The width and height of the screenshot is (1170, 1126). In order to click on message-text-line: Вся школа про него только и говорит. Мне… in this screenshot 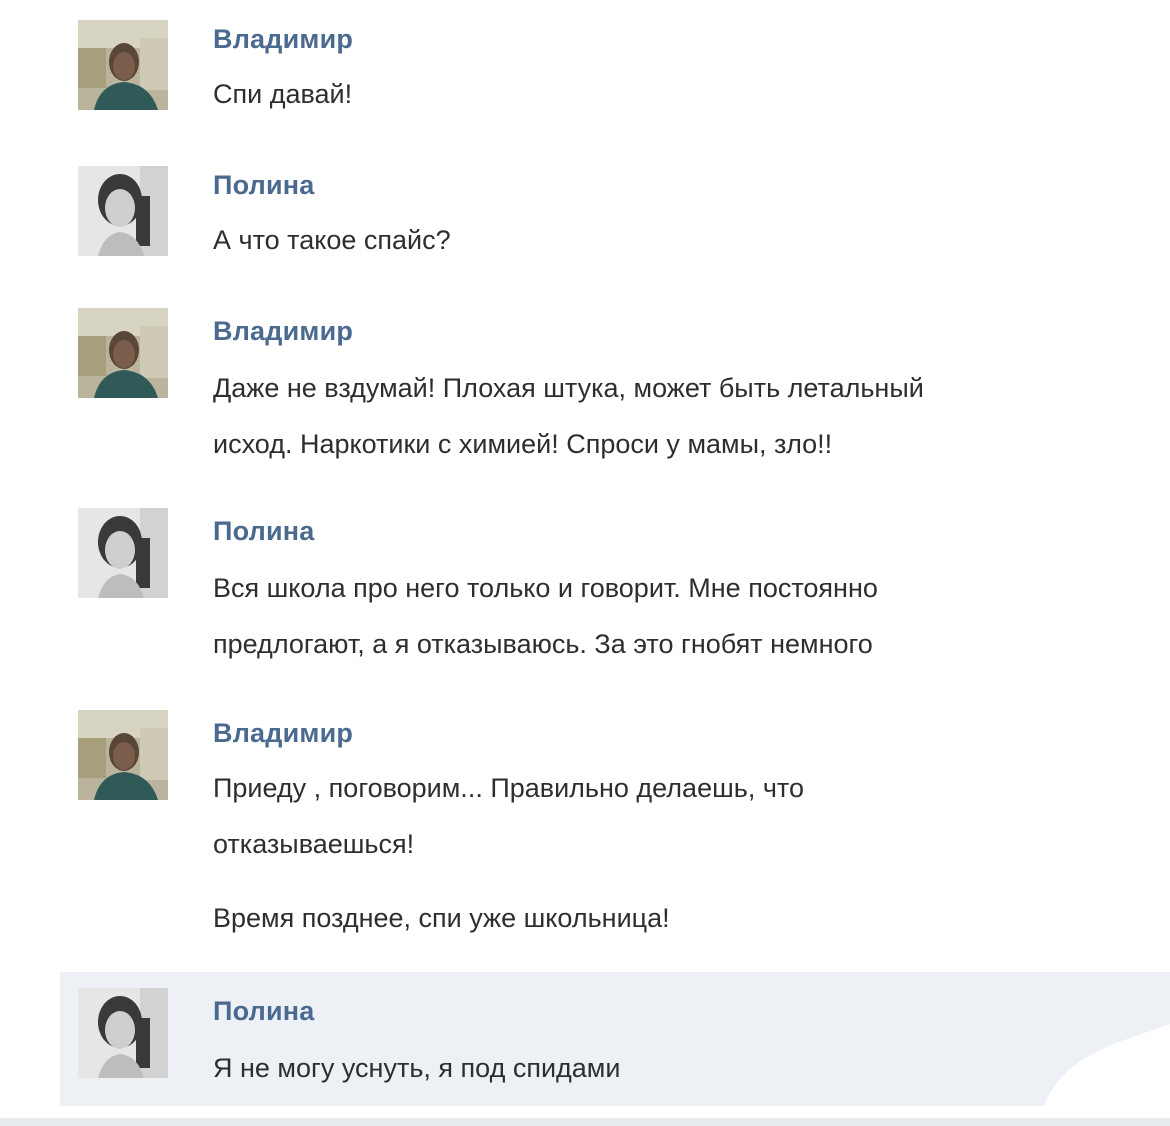, I will do `click(545, 588)`.